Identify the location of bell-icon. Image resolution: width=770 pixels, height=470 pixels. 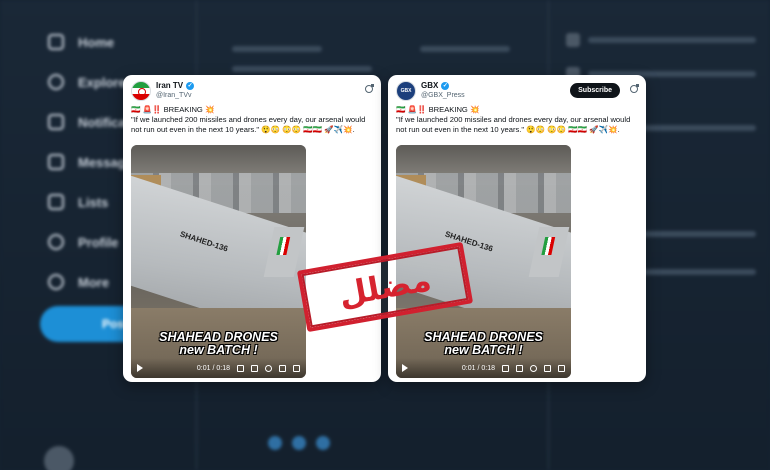
(56, 122).